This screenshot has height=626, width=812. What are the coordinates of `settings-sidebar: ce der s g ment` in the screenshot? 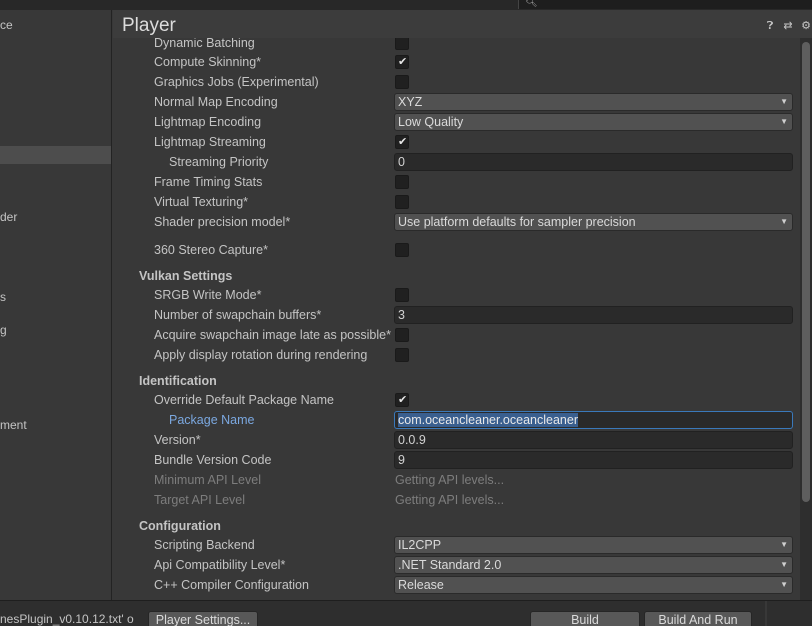 It's located at (56, 305).